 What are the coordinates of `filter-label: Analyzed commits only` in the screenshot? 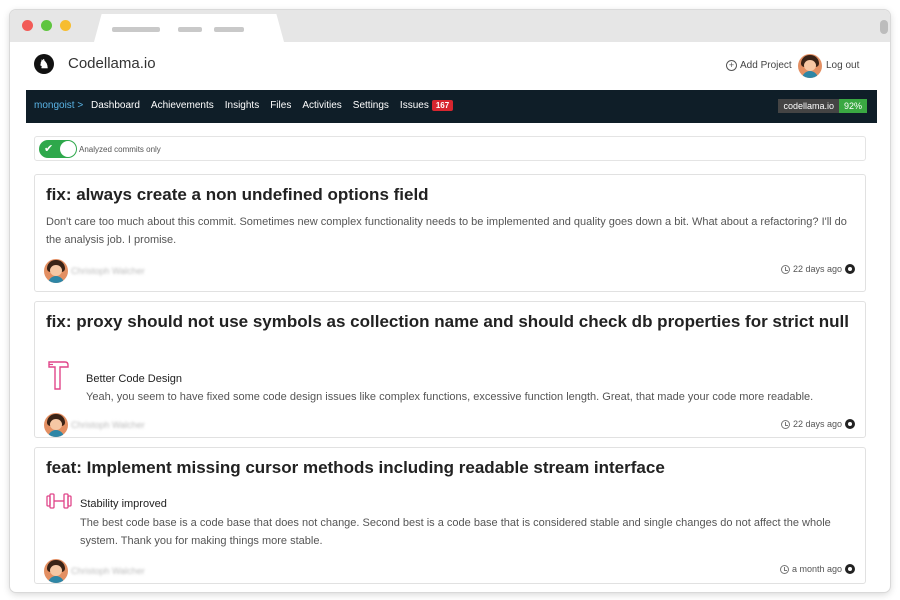 It's located at (120, 149).